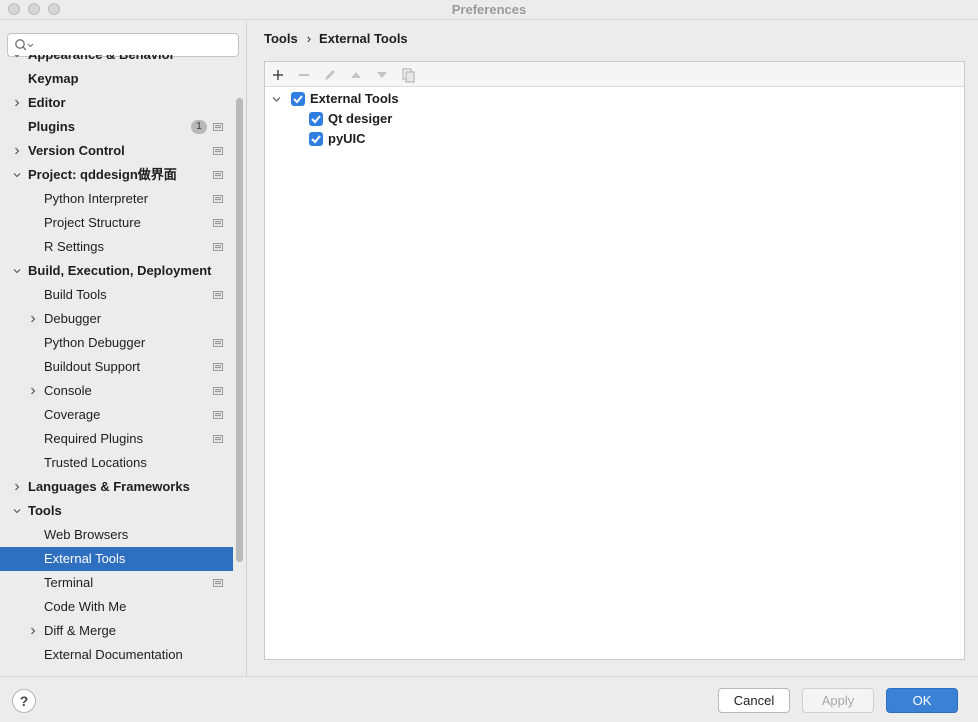 The height and width of the screenshot is (722, 978). Describe the element at coordinates (239, 330) in the screenshot. I see `sidebar-scrollbar` at that location.